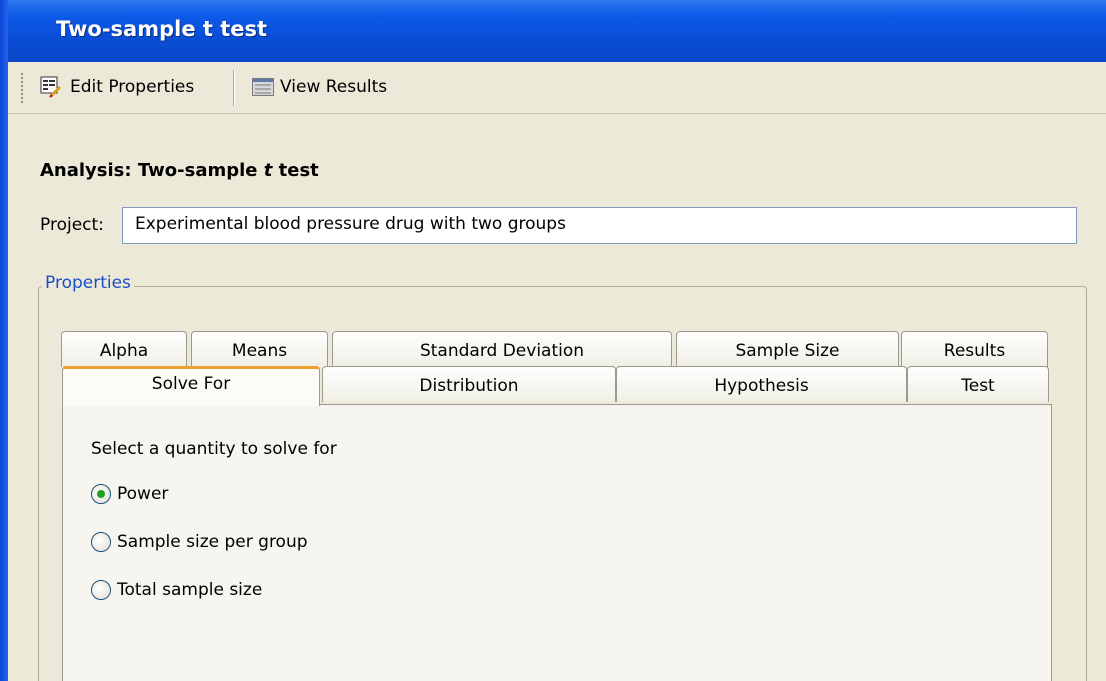 The image size is (1106, 681). Describe the element at coordinates (190, 590) in the screenshot. I see `total-sample-size-label: Total sample size` at that location.